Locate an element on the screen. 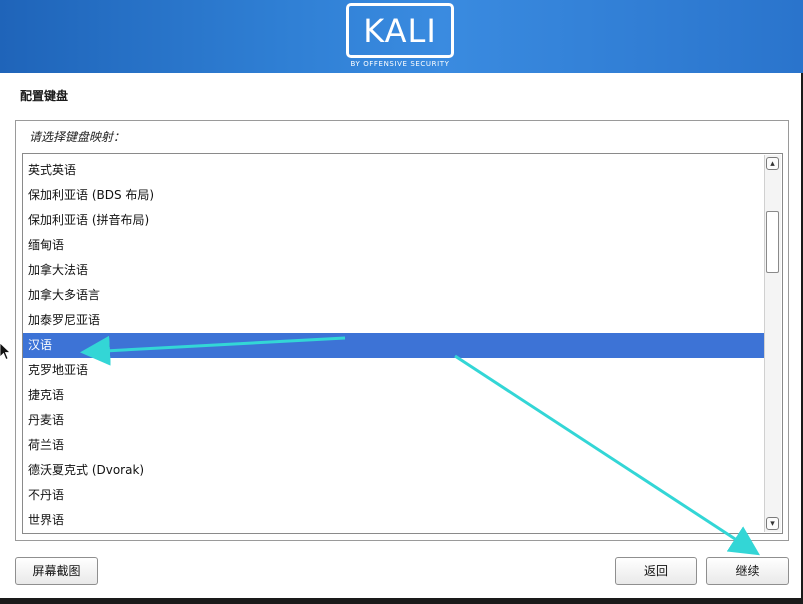  scroll-thumb is located at coordinates (772, 242).